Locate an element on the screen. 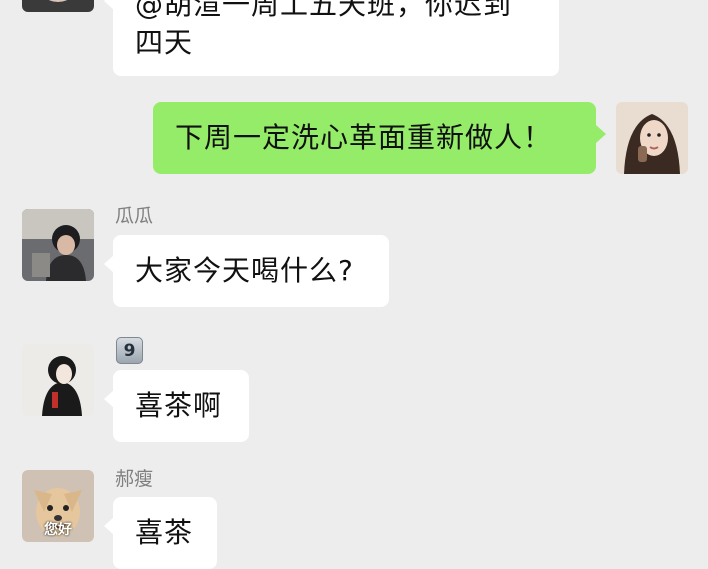 This screenshot has height=569, width=708. message-bubble-m2: 下周一定洗心革面重新做人！ is located at coordinates (379, 138).